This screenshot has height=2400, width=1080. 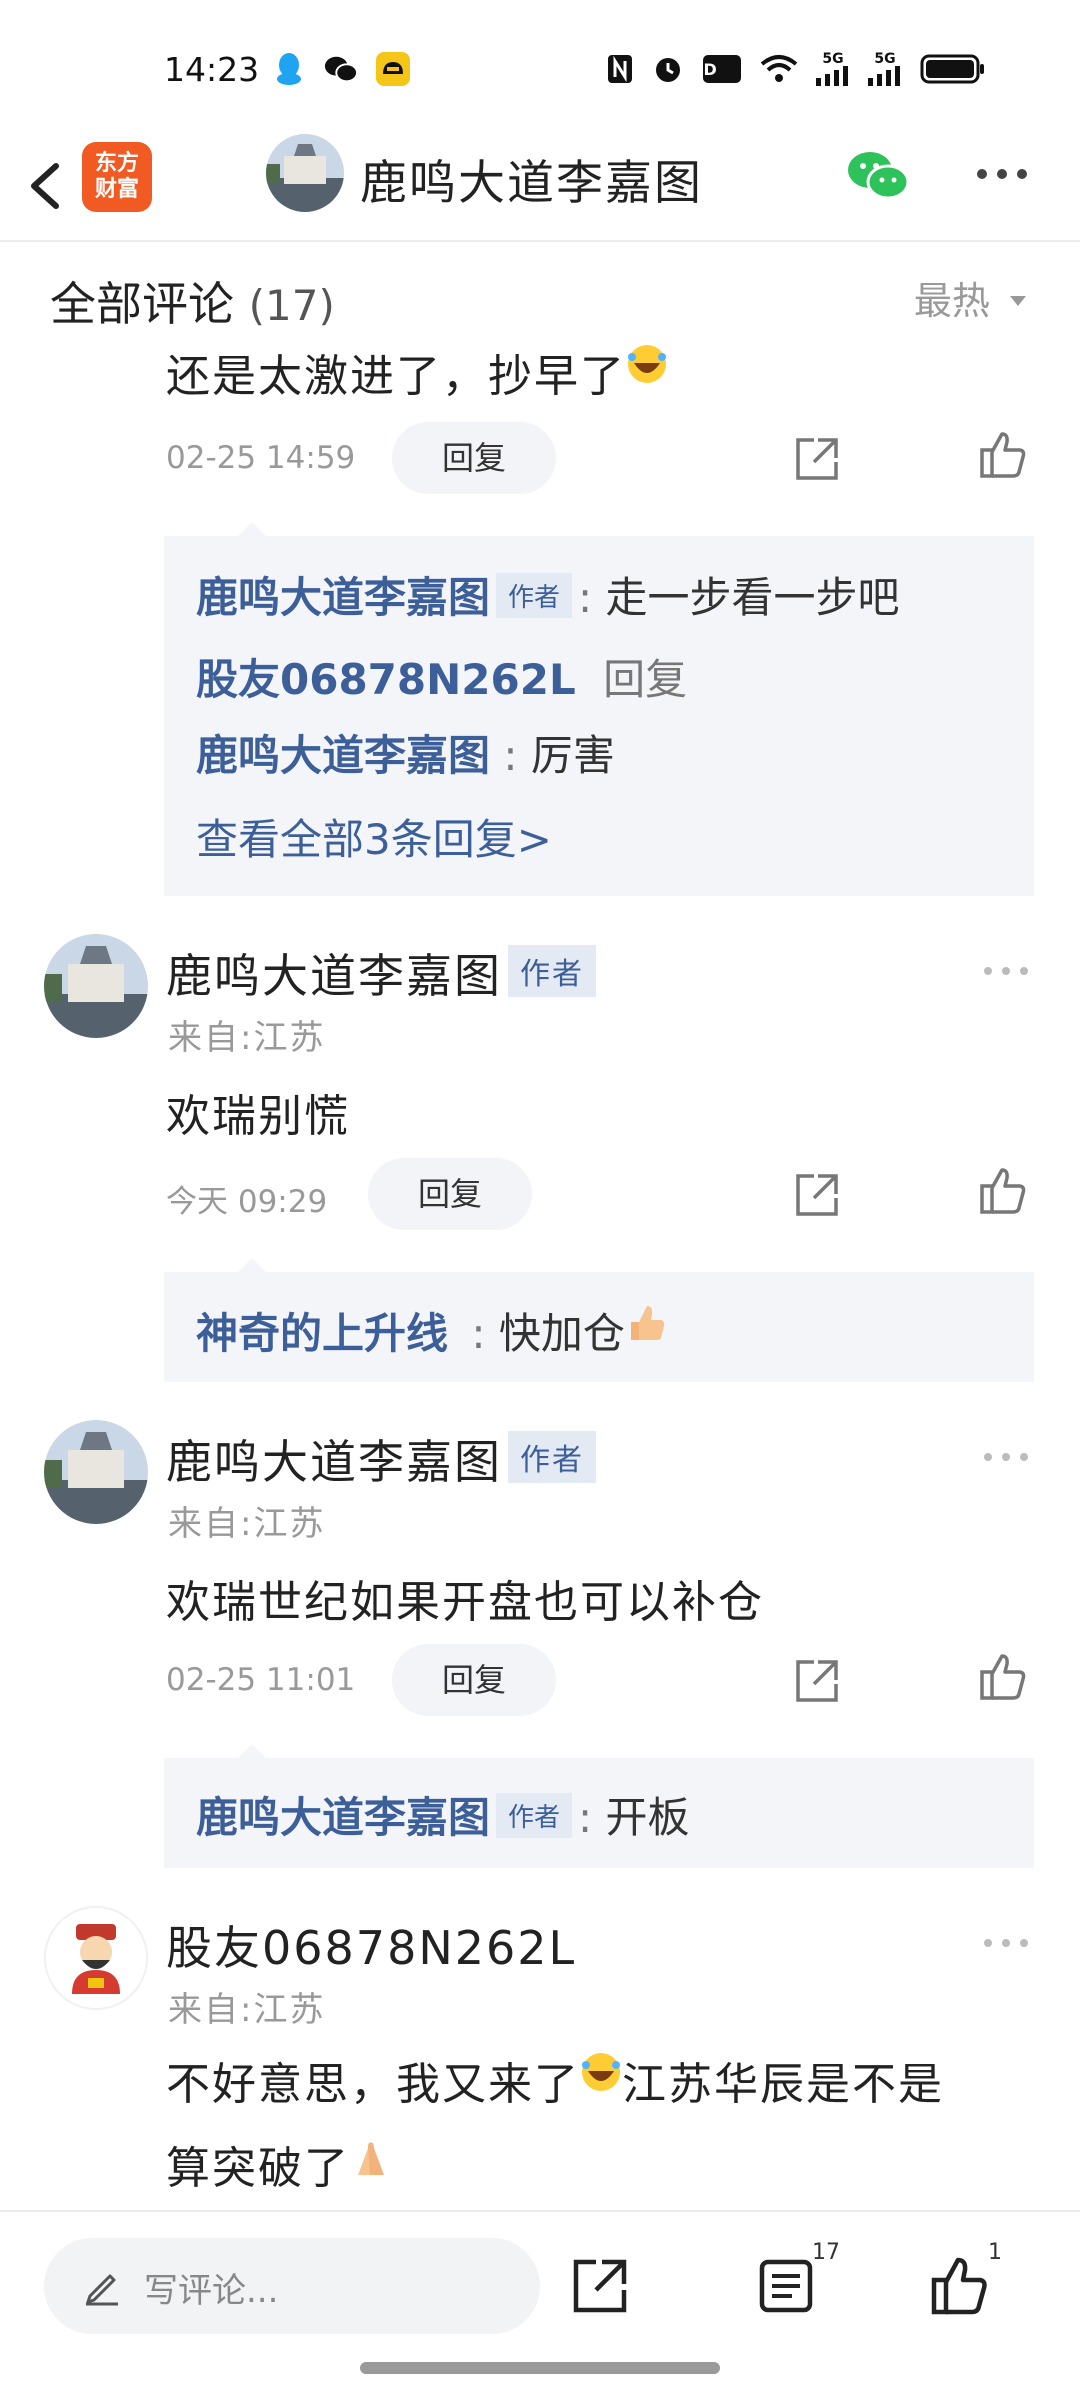 I want to click on comments-list-button: 17, so click(x=798, y=2278).